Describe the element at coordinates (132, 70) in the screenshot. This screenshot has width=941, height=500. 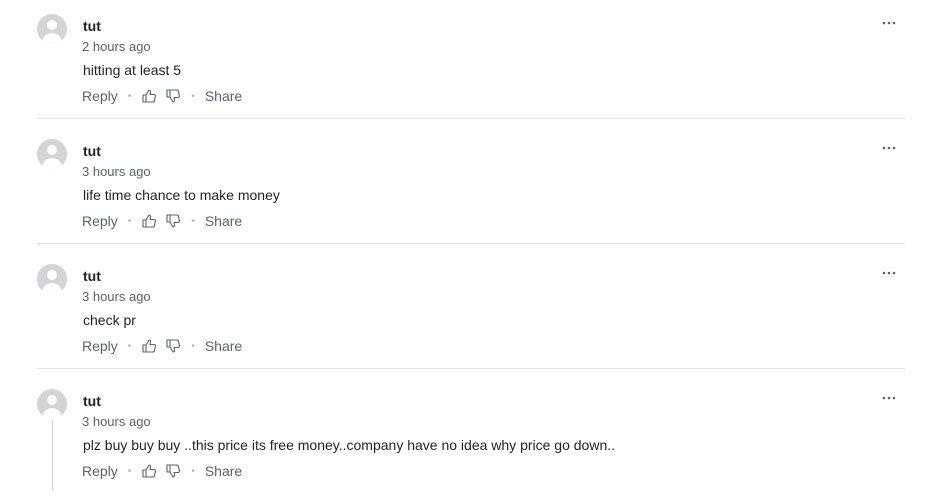
I see `comment-text: hitting at least 5` at that location.